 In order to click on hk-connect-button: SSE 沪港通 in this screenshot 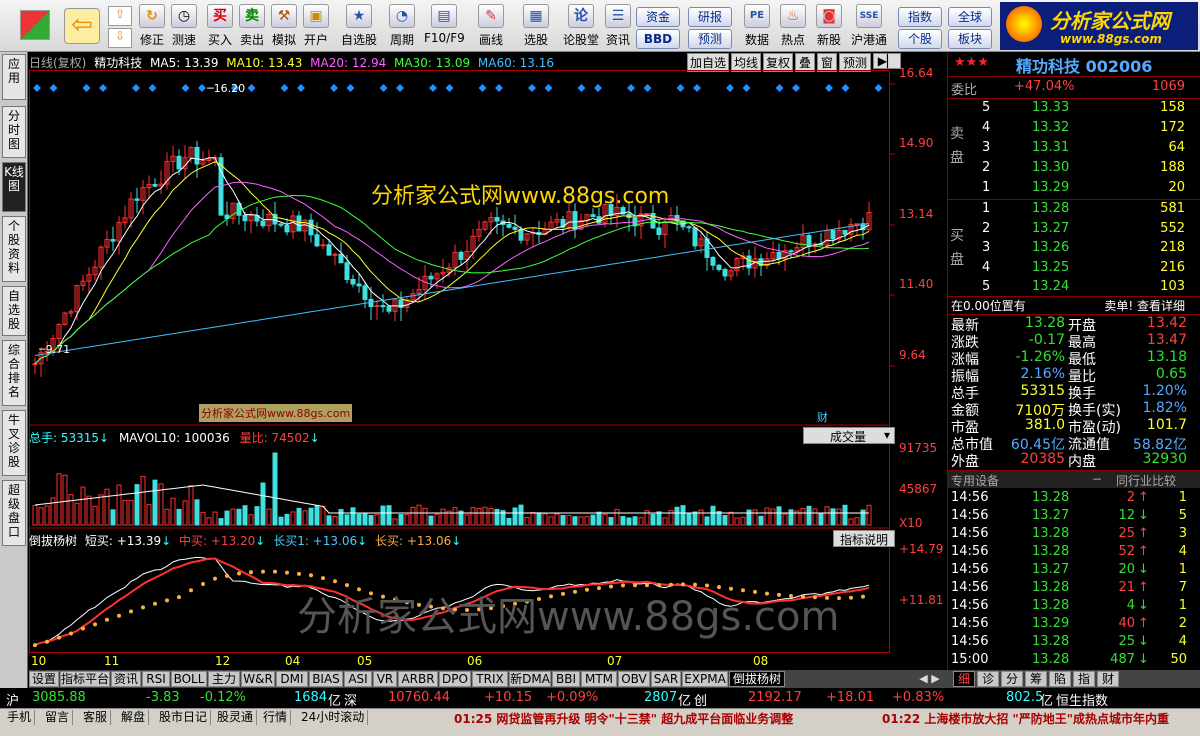, I will do `click(869, 27)`.